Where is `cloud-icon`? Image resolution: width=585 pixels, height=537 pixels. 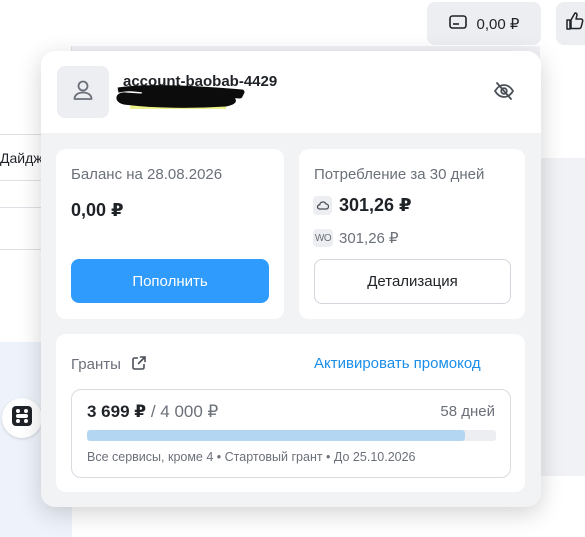 cloud-icon is located at coordinates (323, 206).